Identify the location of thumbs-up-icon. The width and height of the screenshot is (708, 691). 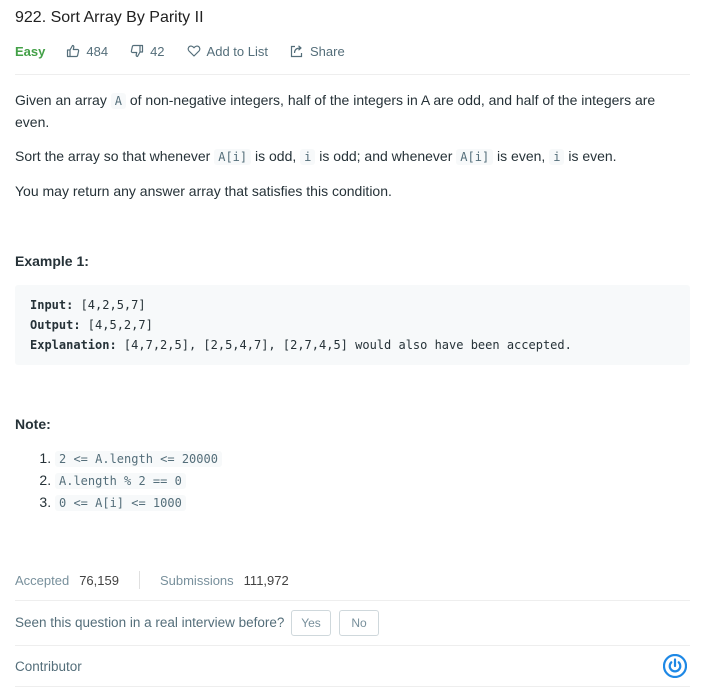
(73, 51).